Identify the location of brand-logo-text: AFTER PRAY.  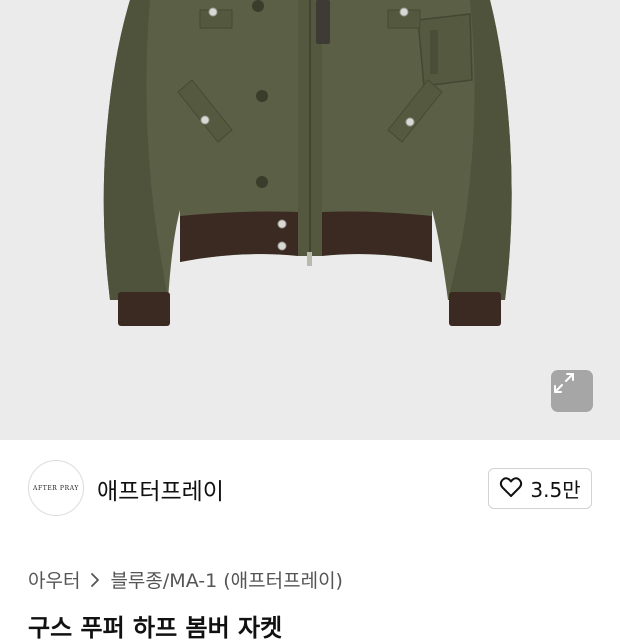
(56, 488).